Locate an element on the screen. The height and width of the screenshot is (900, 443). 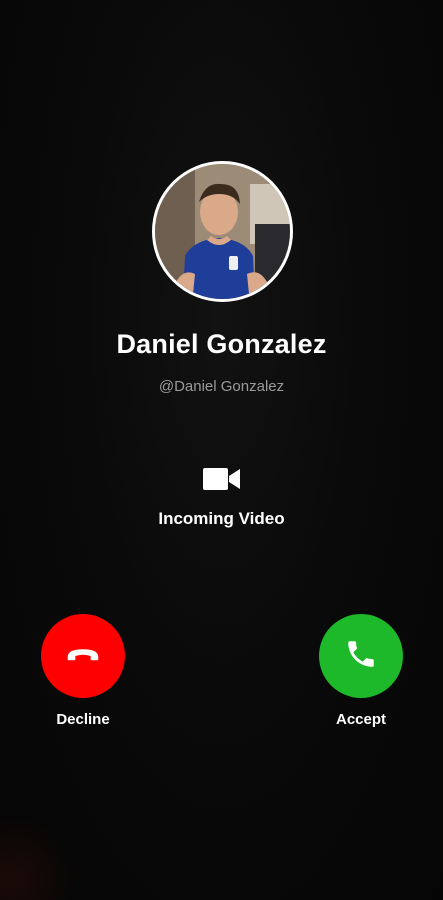
caller-handle: @Daniel Gonzalez is located at coordinates (221, 386).